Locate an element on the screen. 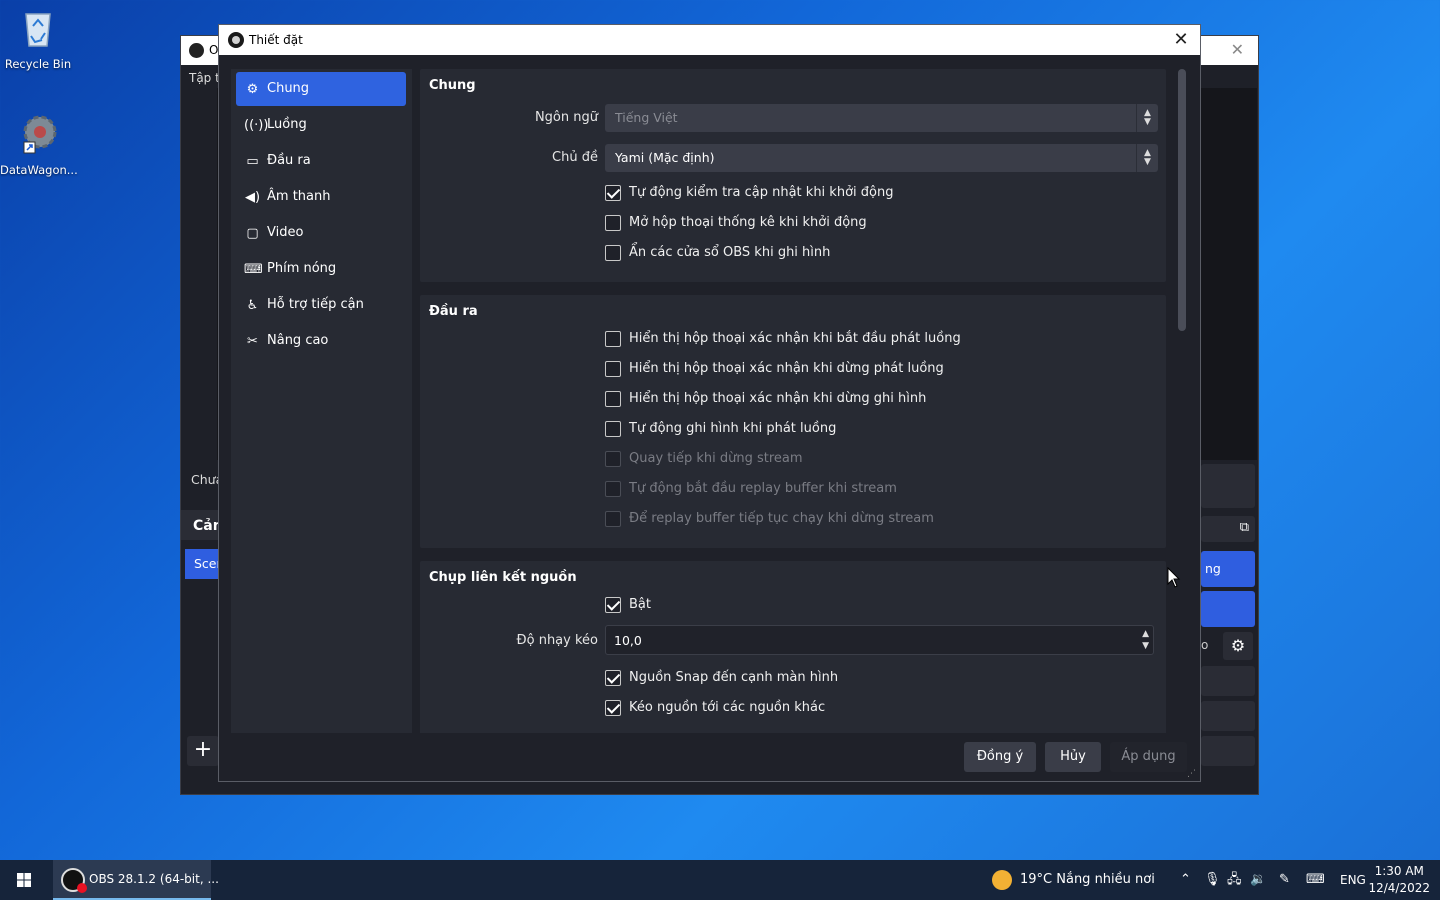  nav-item-label: Nâng cao is located at coordinates (298, 340).